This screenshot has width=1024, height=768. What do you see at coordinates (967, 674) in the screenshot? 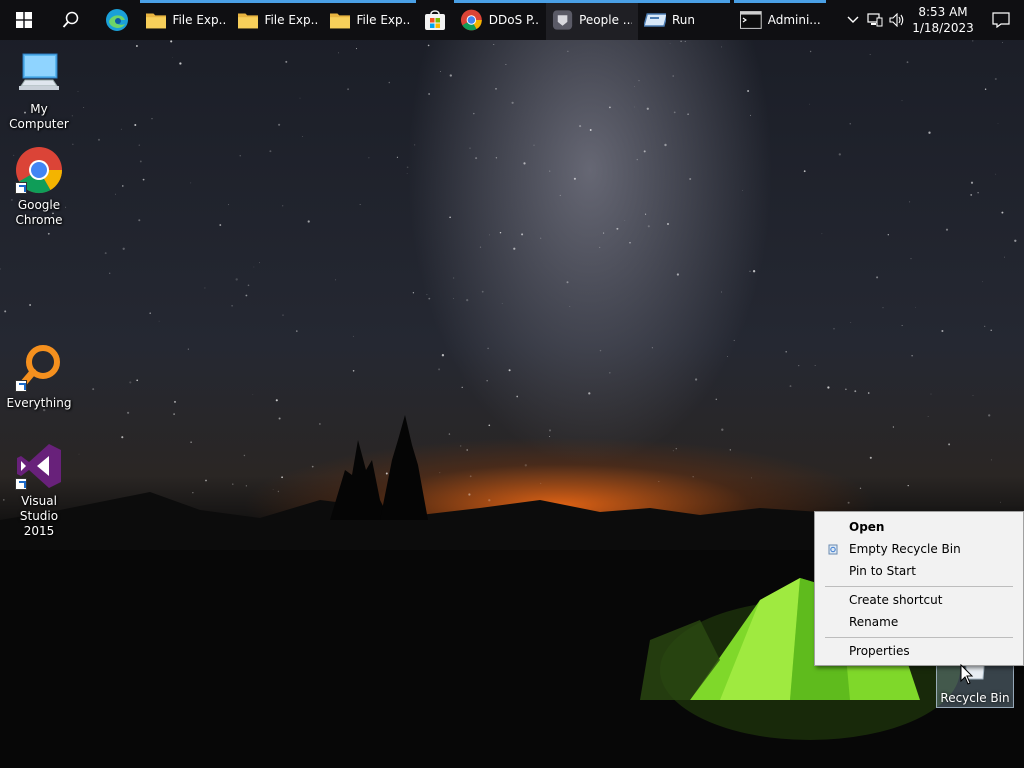
I see `mouse-cursor-icon` at bounding box center [967, 674].